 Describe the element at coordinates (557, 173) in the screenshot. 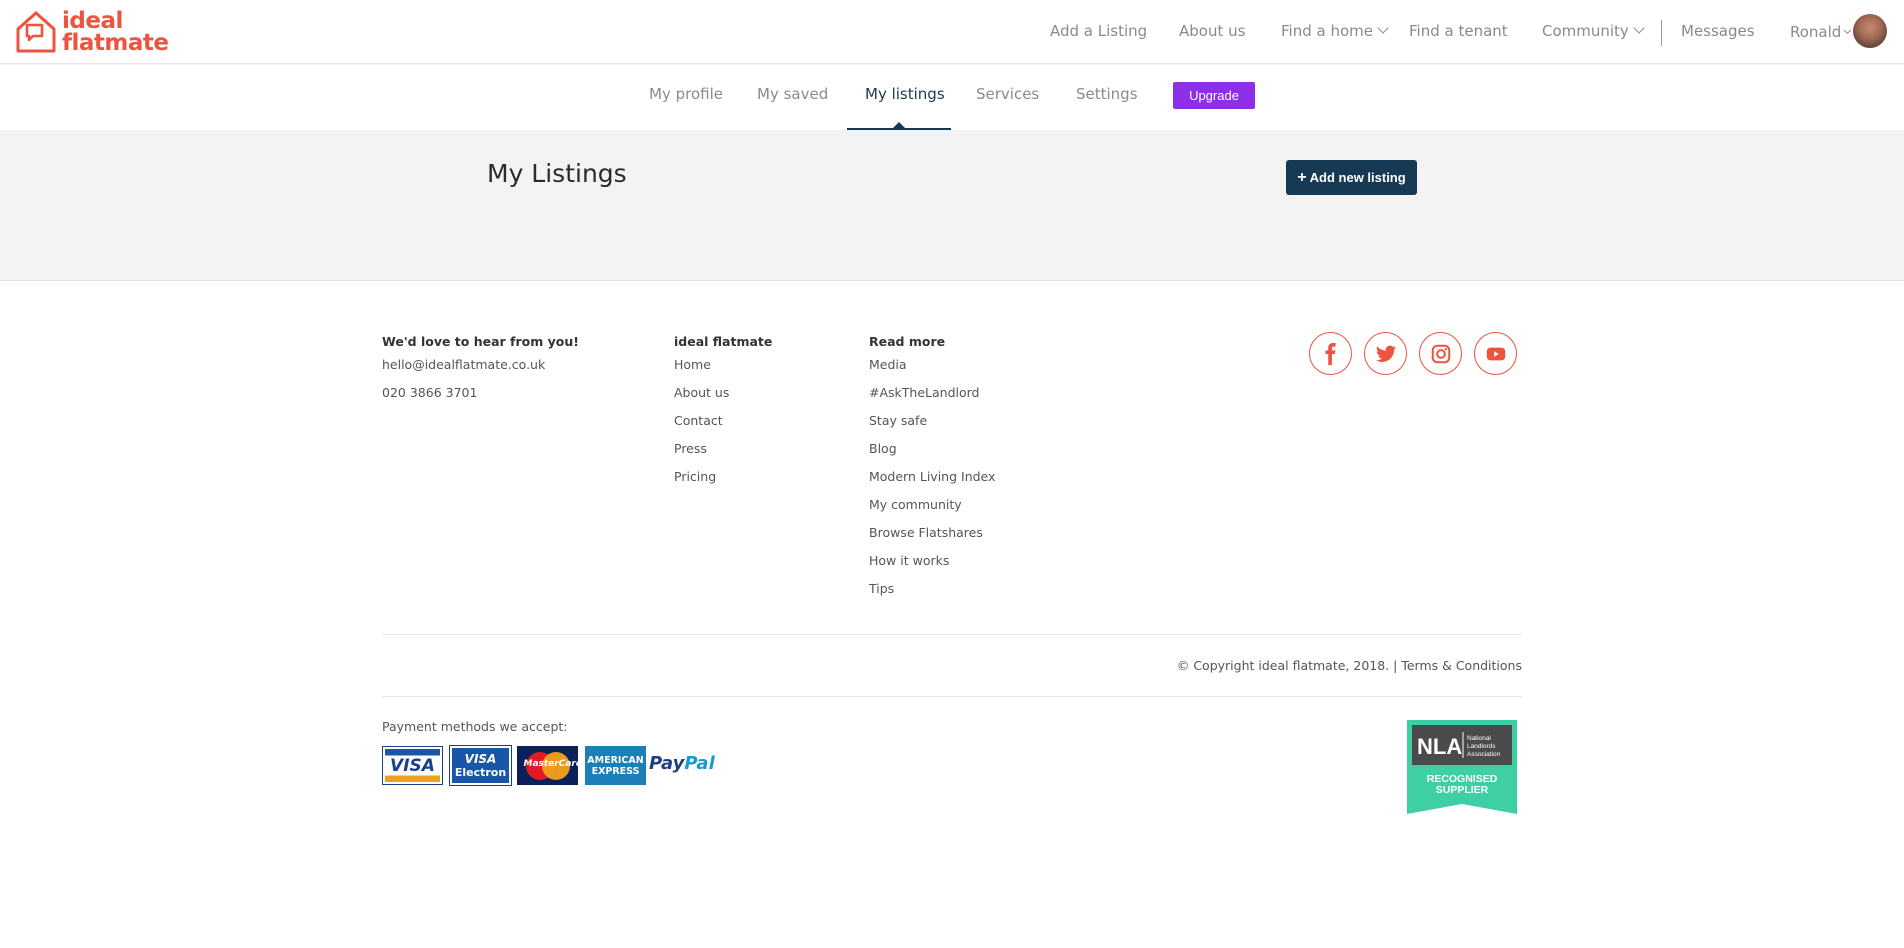

I see `page-title: My Listings` at that location.